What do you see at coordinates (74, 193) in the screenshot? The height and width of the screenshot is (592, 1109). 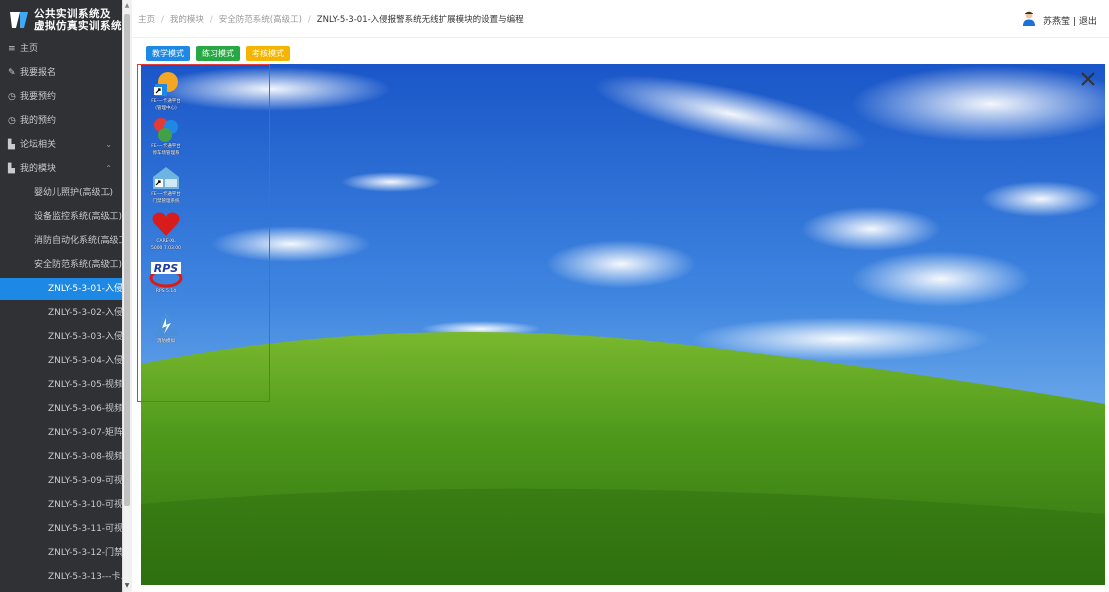 I see `sidebar-item-label: 婴幼儿照护(高级工)` at bounding box center [74, 193].